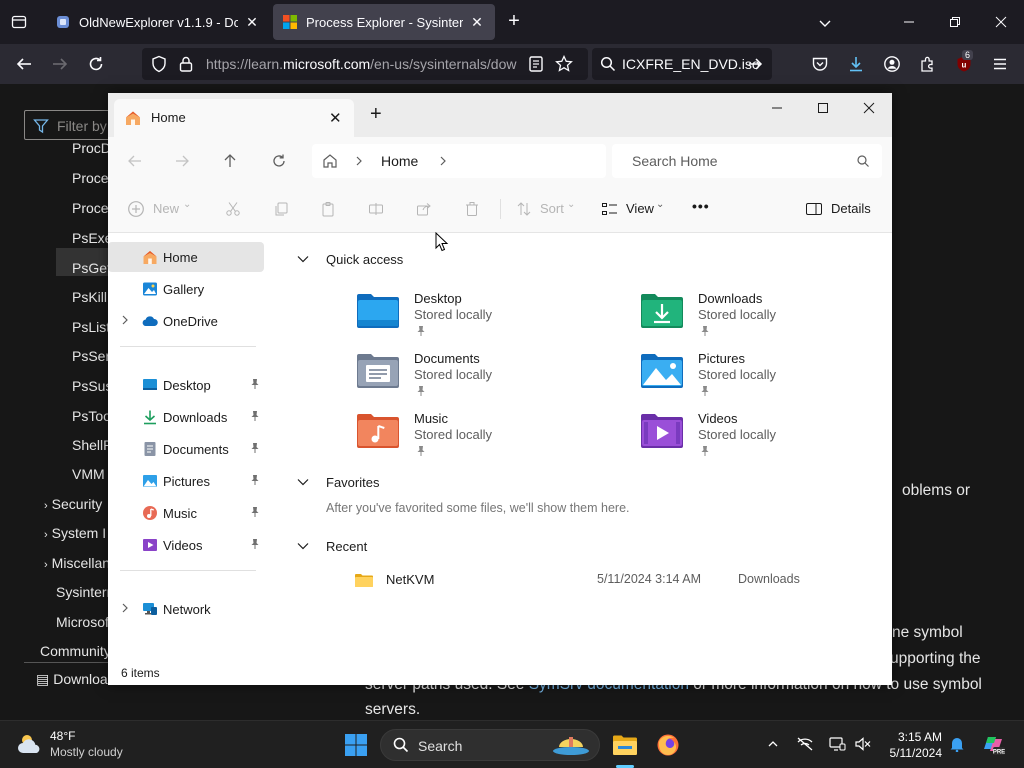 This screenshot has width=1024, height=768. I want to click on refresh-icon, so click(279, 161).